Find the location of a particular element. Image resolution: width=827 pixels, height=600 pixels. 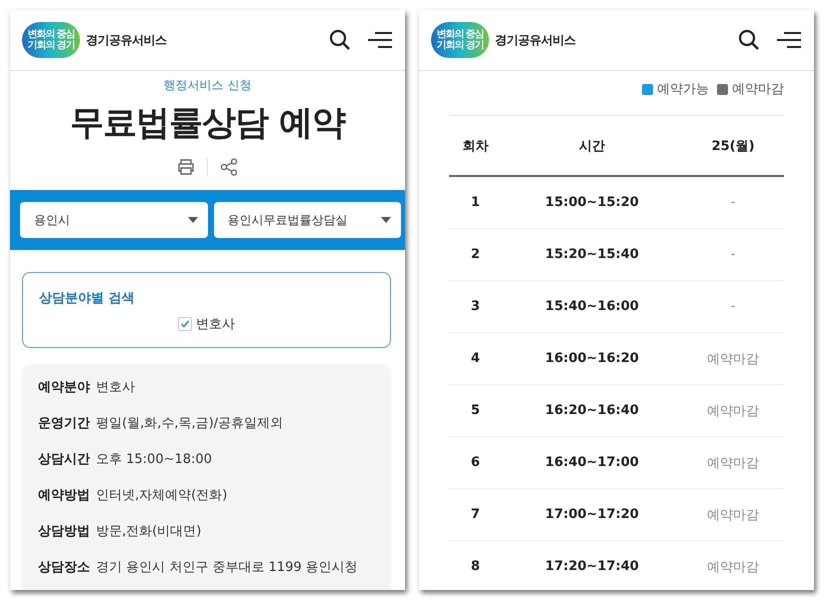

table-cell: 15:20~15:40 is located at coordinates (592, 254).